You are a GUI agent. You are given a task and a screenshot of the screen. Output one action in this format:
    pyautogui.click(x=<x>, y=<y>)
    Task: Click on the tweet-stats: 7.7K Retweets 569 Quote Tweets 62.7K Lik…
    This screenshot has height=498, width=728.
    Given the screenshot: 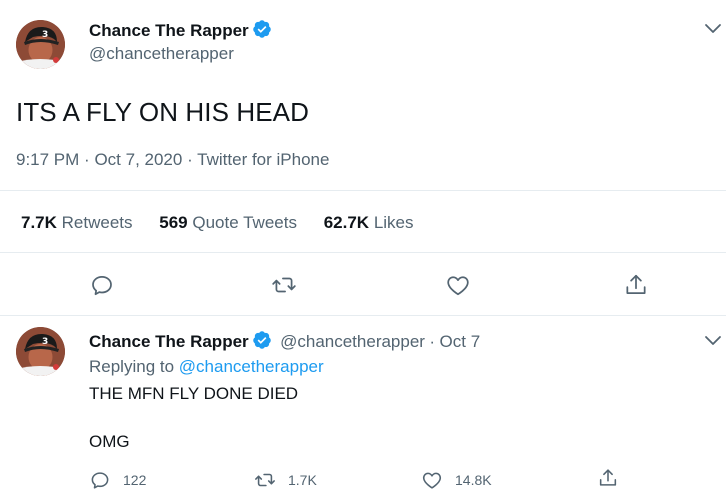 What is the action you would take?
    pyautogui.click(x=228, y=223)
    